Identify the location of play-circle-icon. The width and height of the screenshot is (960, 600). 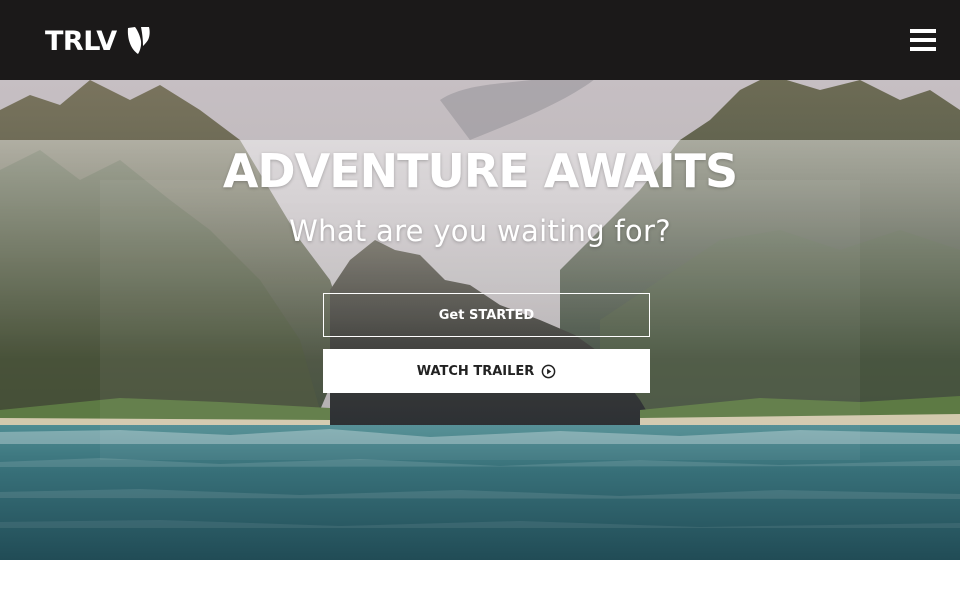
(548, 371).